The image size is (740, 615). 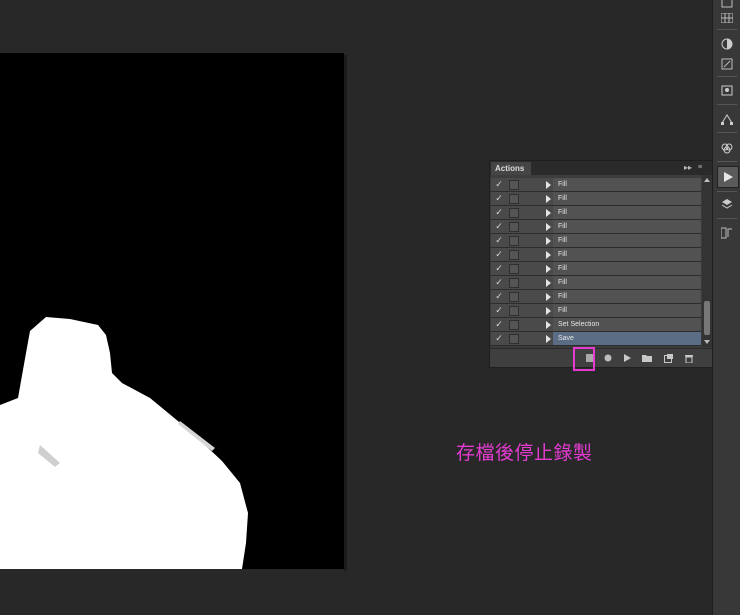 What do you see at coordinates (608, 358) in the screenshot?
I see `record-icon` at bounding box center [608, 358].